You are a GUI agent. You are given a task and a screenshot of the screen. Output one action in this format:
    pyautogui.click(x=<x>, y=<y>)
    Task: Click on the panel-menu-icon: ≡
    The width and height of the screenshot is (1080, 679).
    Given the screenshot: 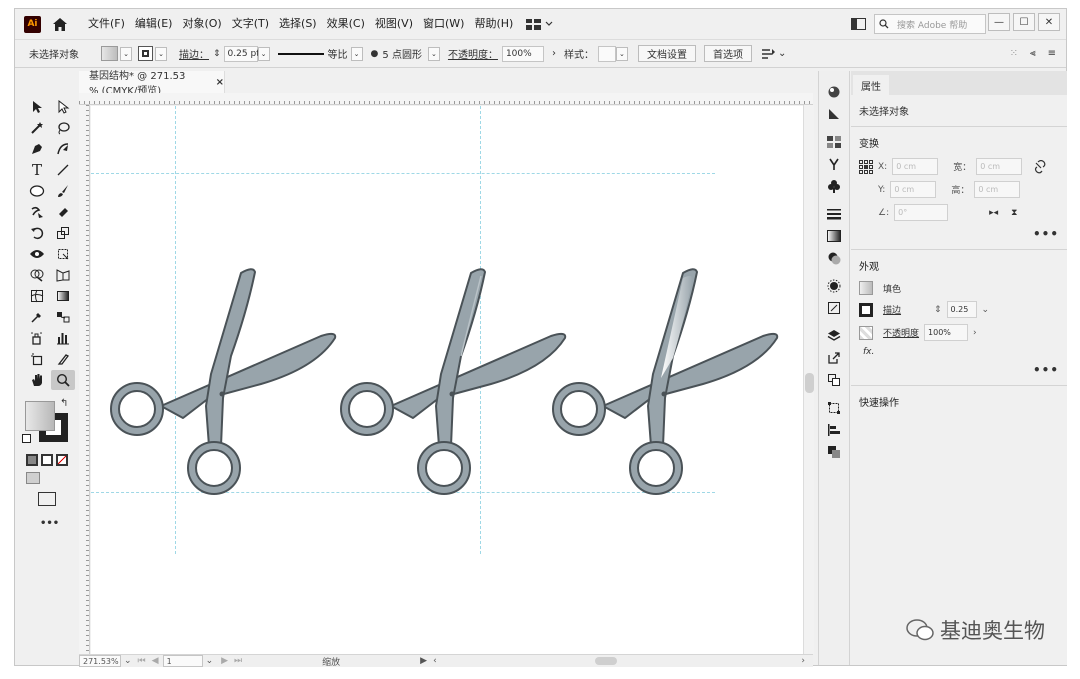 What is the action you would take?
    pyautogui.click(x=1052, y=53)
    